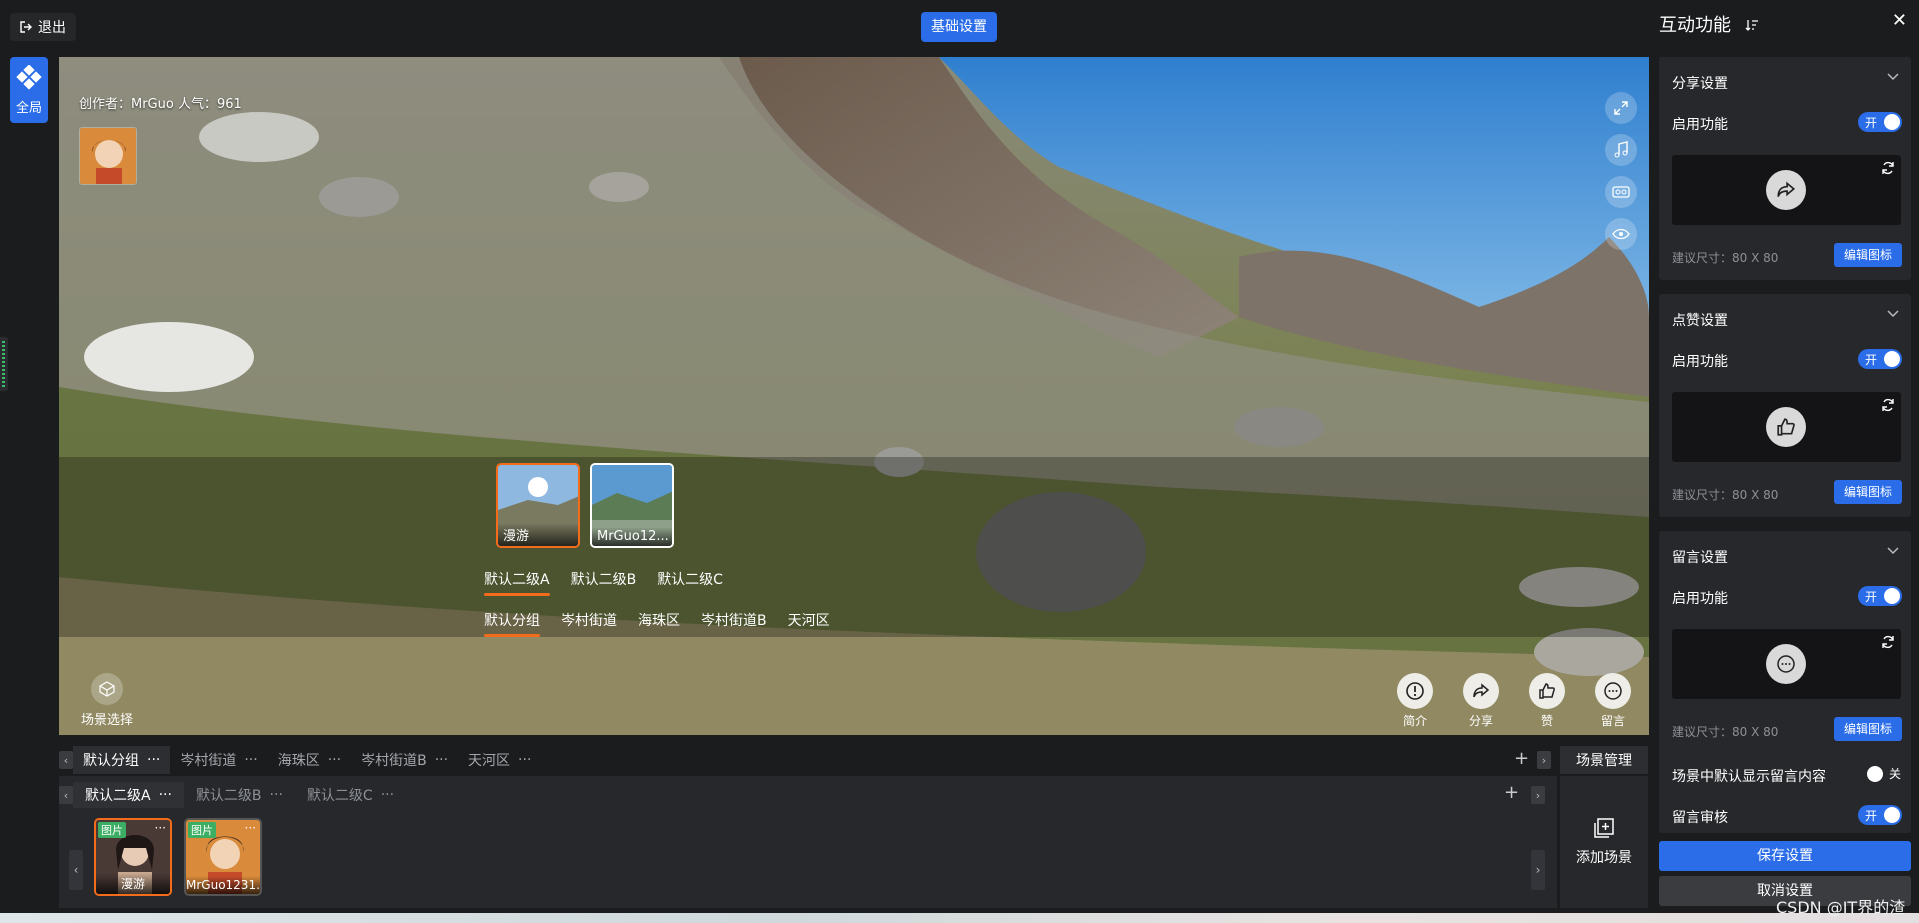 Image resolution: width=1919 pixels, height=923 pixels. What do you see at coordinates (1547, 701) in the screenshot?
I see `like-button: 赞` at bounding box center [1547, 701].